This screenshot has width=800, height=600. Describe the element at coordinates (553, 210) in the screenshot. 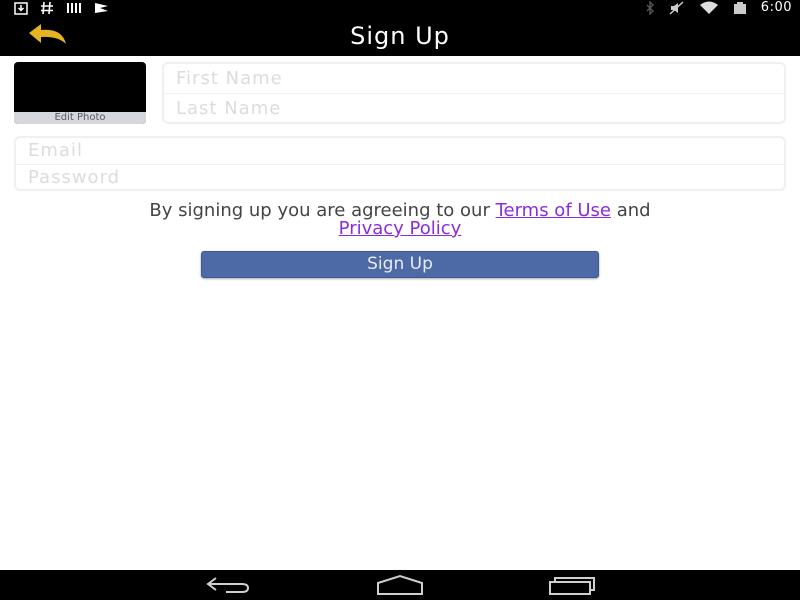

I see `terms-of-use-link: Terms of Use` at that location.